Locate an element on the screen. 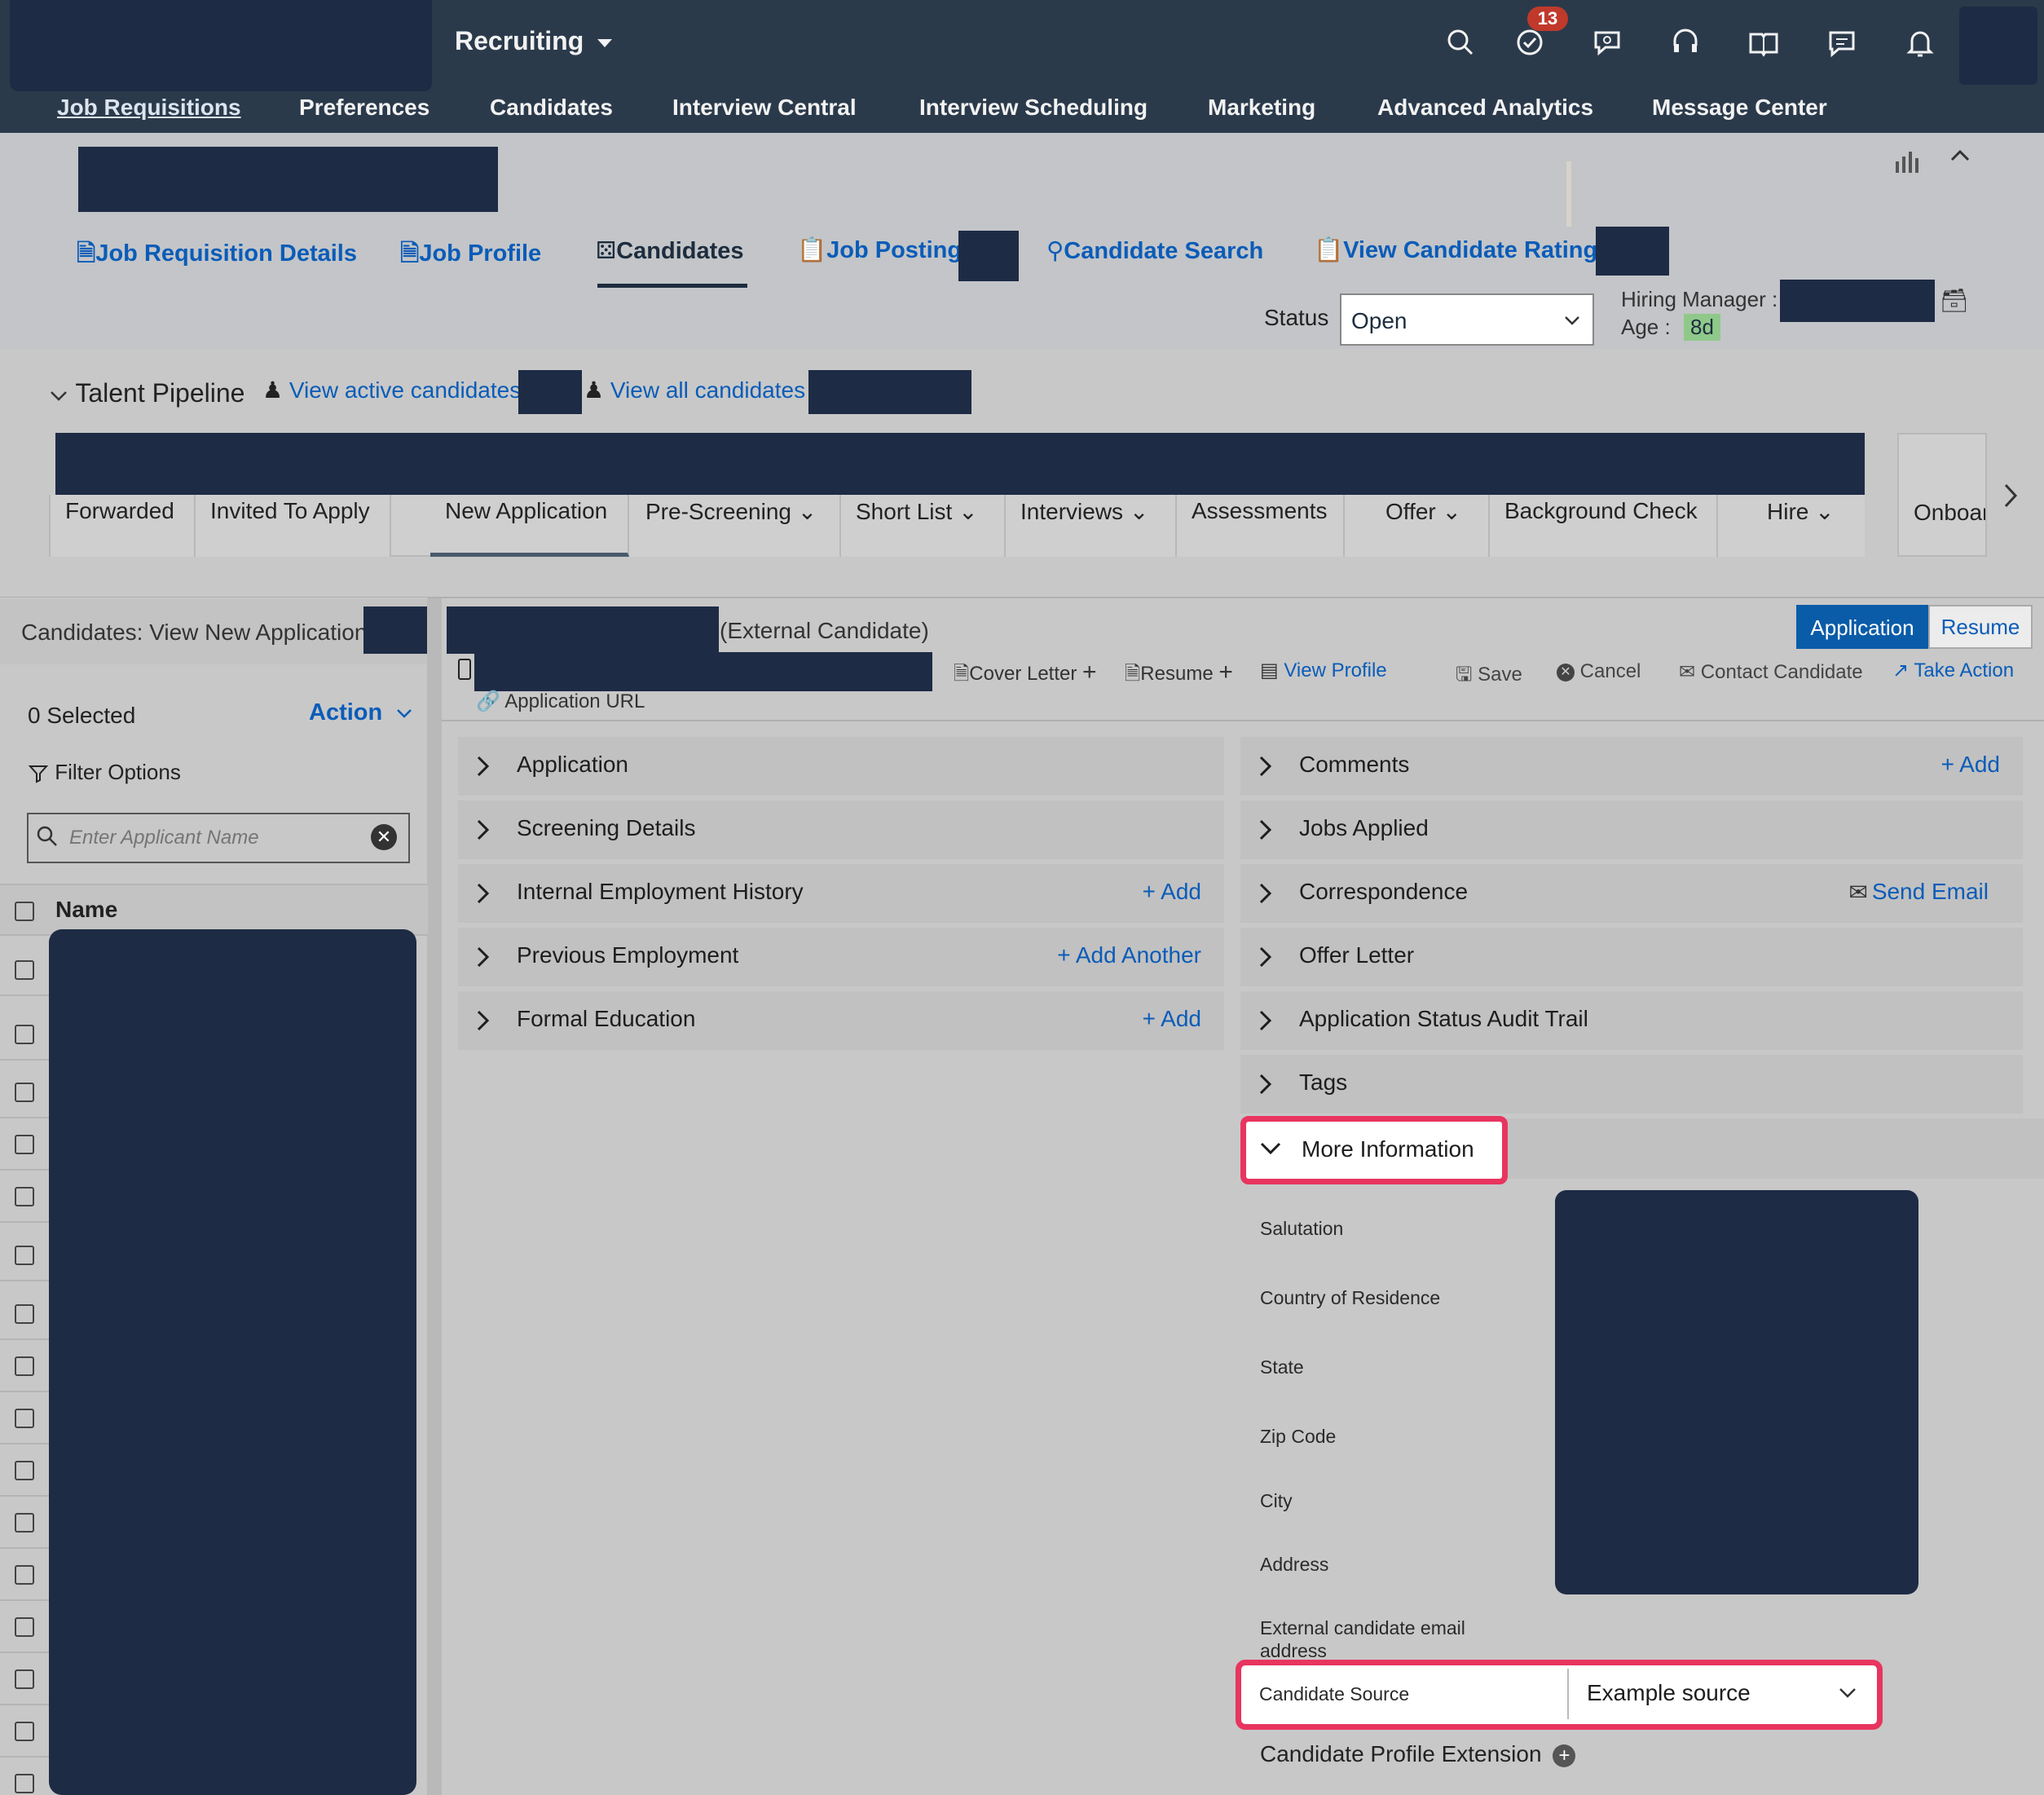  section-jobs-applied: Jobs Applied is located at coordinates (1631, 829).